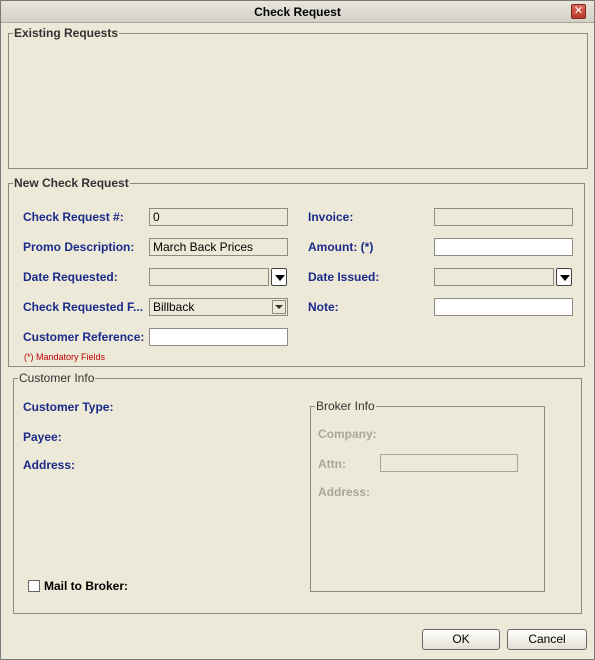  Describe the element at coordinates (73, 217) in the screenshot. I see `check-request-number-label: Check Request #:` at that location.